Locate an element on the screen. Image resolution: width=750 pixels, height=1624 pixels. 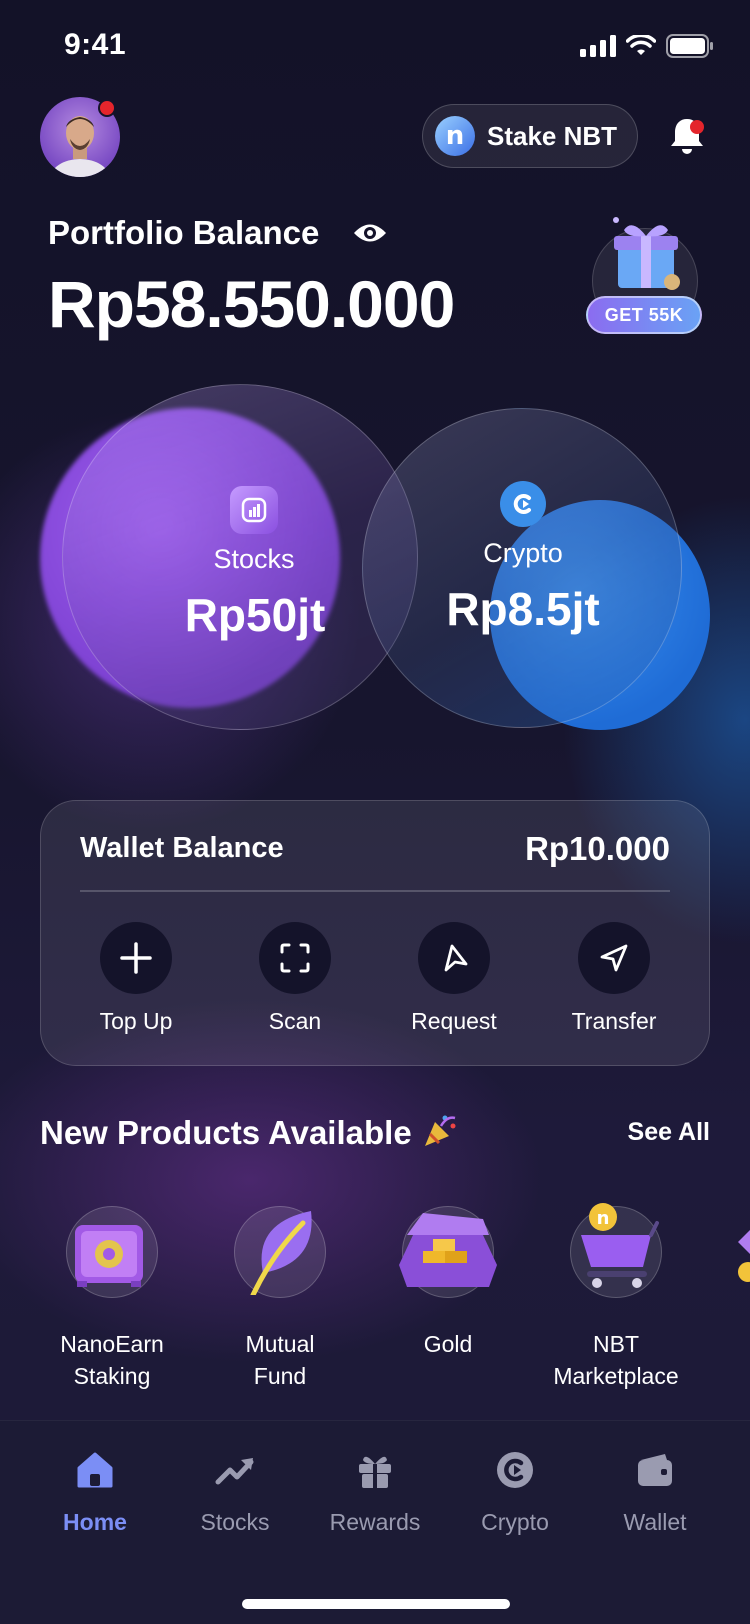
product-label-line1: NBT is located at coordinates (616, 1344).